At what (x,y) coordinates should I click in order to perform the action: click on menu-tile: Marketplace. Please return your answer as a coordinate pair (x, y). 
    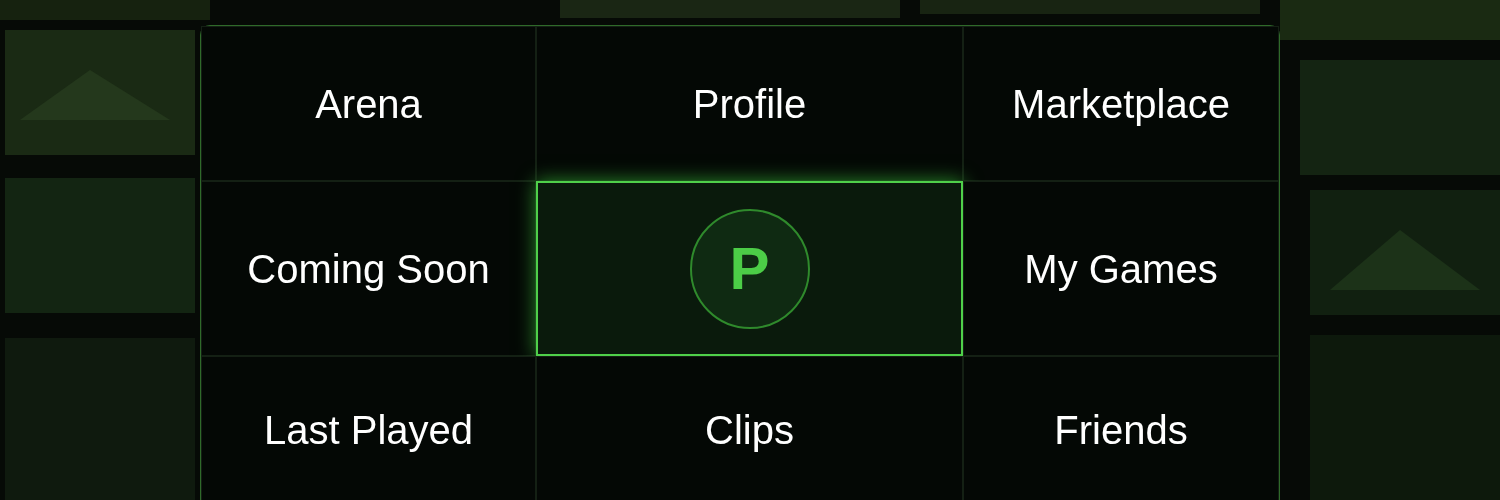
    Looking at the image, I should click on (1121, 103).